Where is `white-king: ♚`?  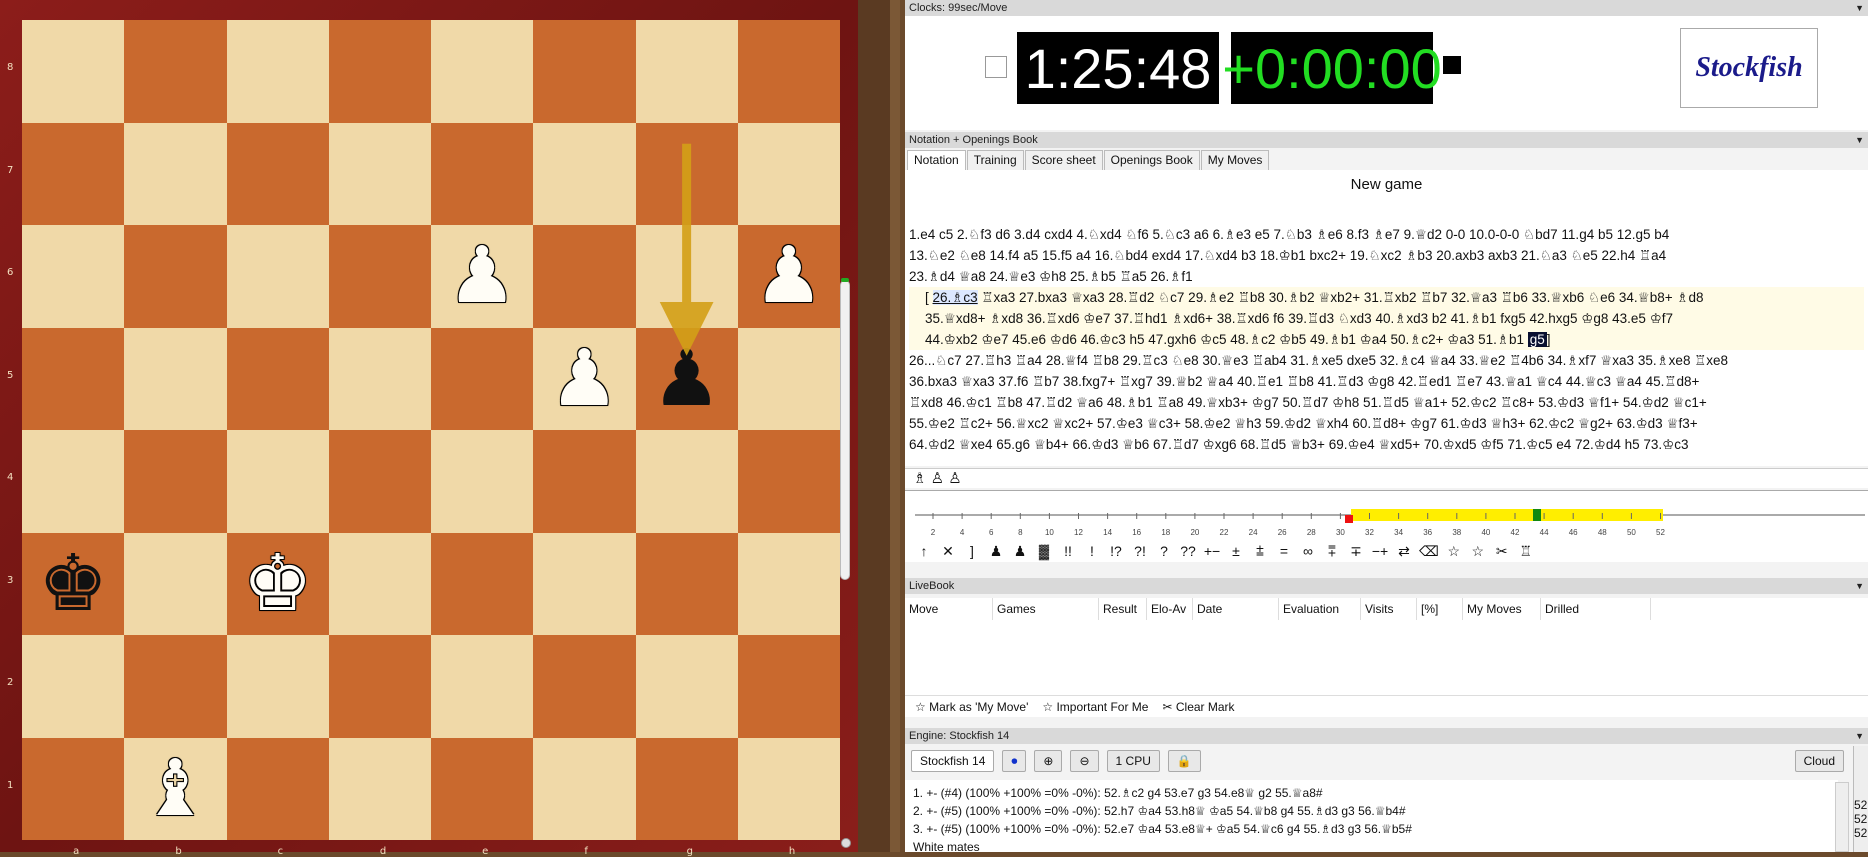
white-king: ♚ is located at coordinates (278, 584).